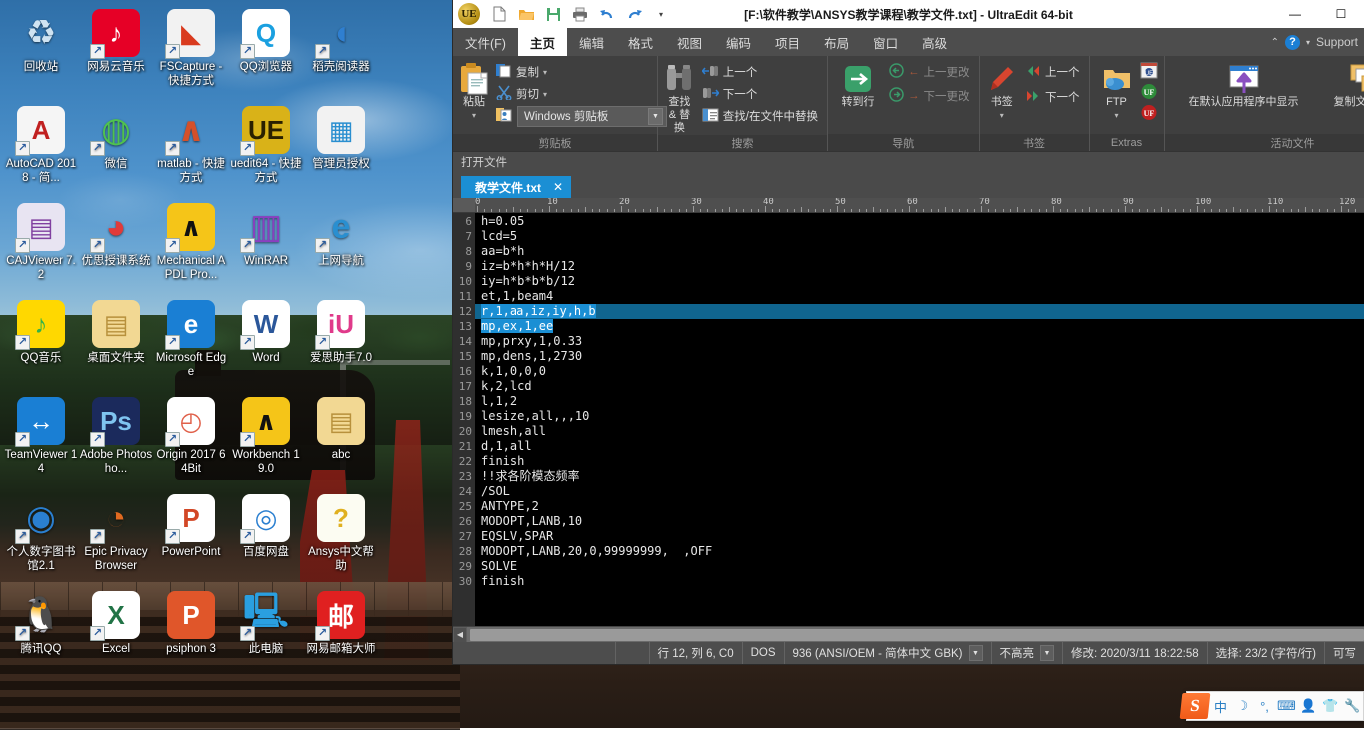 The width and height of the screenshot is (1364, 730). What do you see at coordinates (341, 537) in the screenshot?
I see `desktop-icon: ?Ansys中文帮助` at bounding box center [341, 537].